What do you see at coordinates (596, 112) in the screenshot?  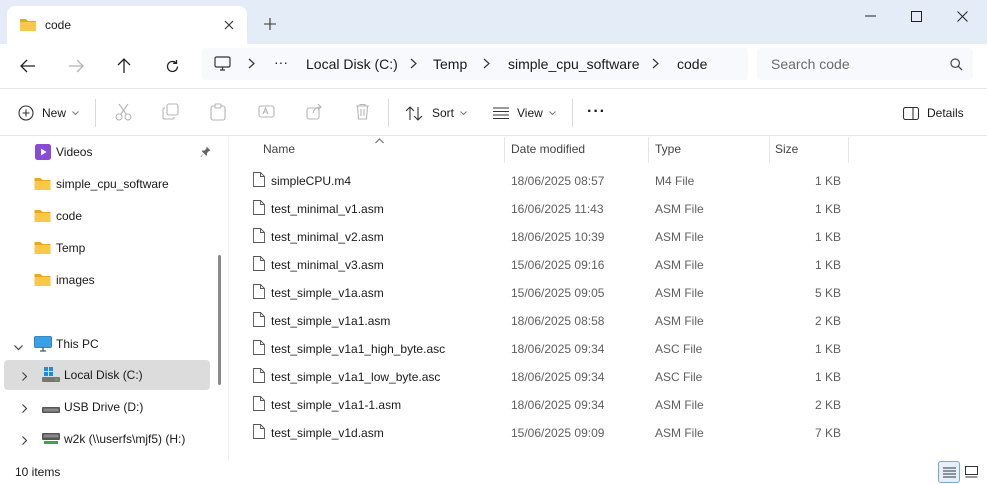 I see `more-options-button: ···` at bounding box center [596, 112].